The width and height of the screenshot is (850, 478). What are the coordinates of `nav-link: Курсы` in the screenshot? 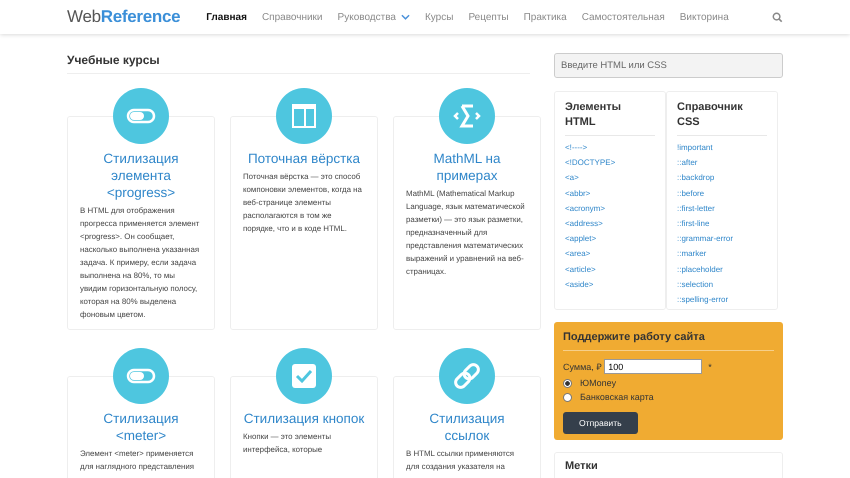 It's located at (439, 17).